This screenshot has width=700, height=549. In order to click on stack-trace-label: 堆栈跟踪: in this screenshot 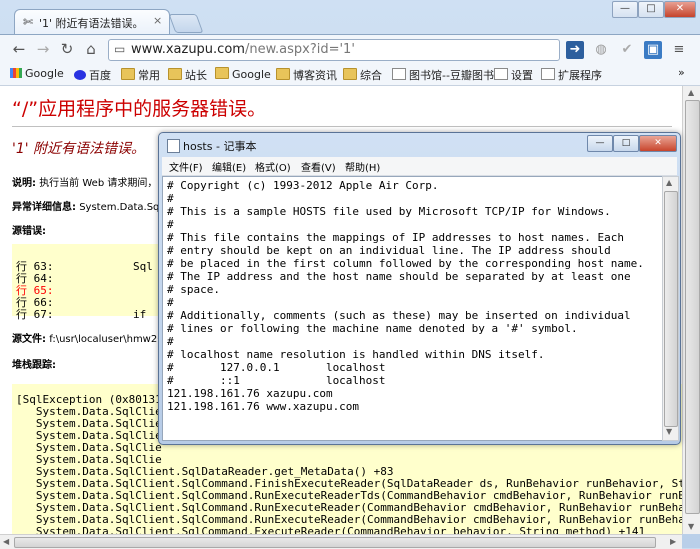, I will do `click(34, 365)`.